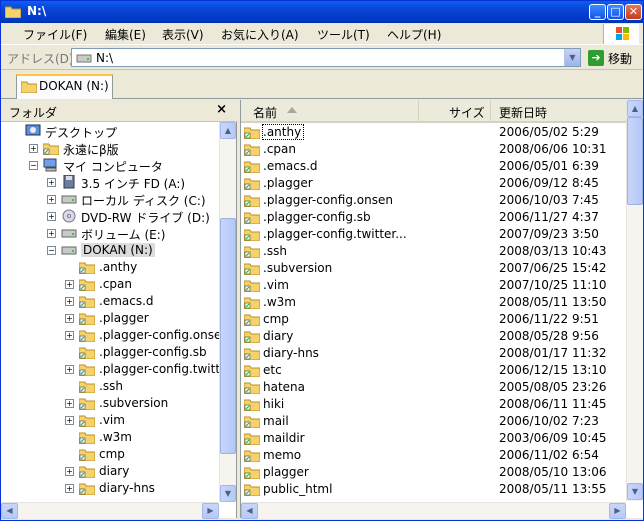 Image resolution: width=644 pixels, height=521 pixels. Describe the element at coordinates (433, 438) in the screenshot. I see `file-row: maildir 2003/06/09 10:45` at that location.